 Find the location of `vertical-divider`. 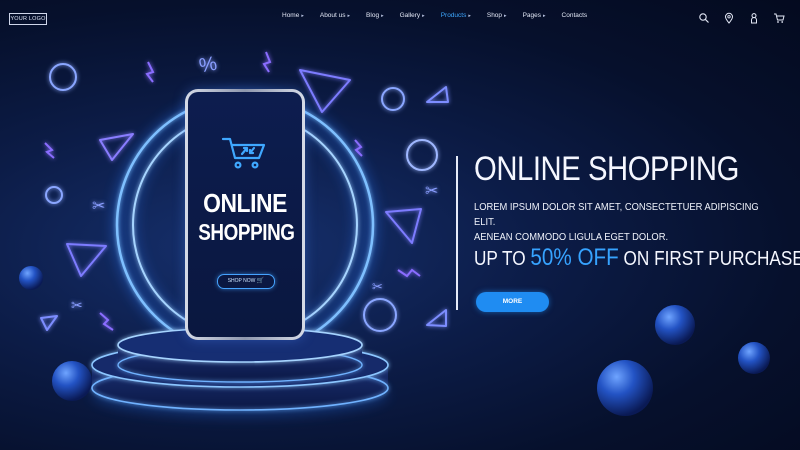

vertical-divider is located at coordinates (457, 233).